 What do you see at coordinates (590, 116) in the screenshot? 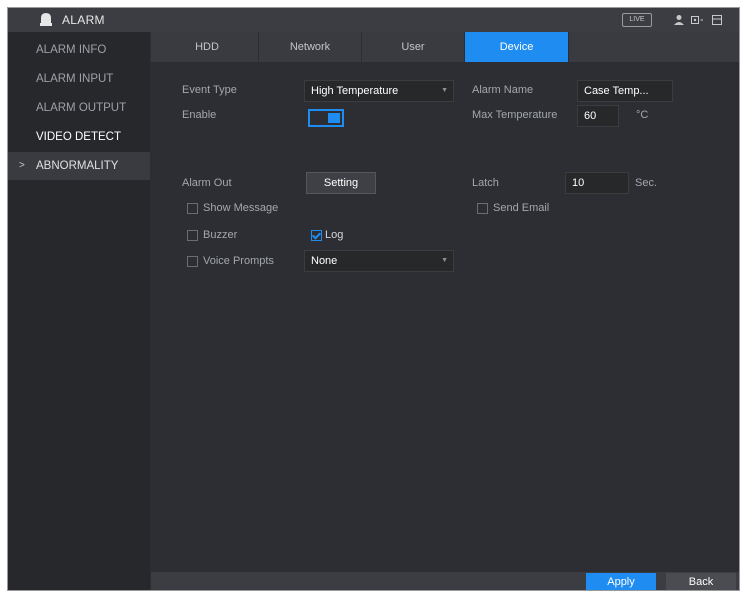
I see `max-temperature-value: 60` at bounding box center [590, 116].